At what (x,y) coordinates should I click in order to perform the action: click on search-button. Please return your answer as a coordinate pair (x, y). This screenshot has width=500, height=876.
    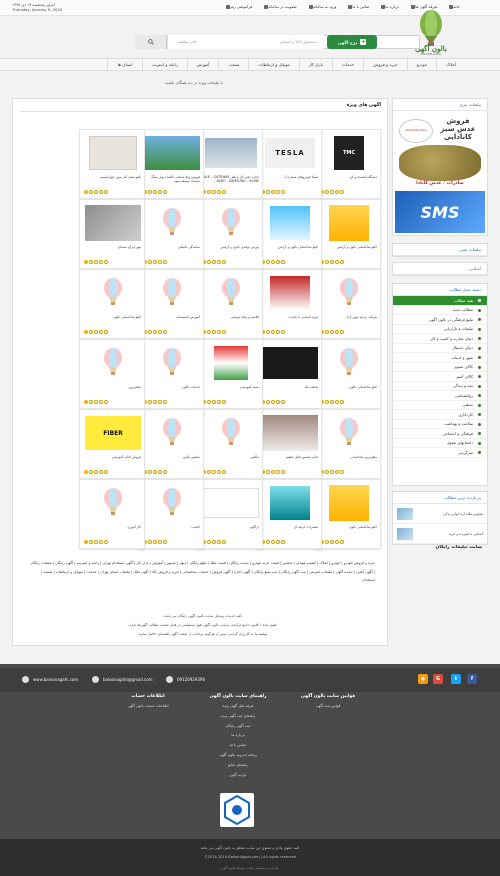
    Looking at the image, I should click on (151, 42).